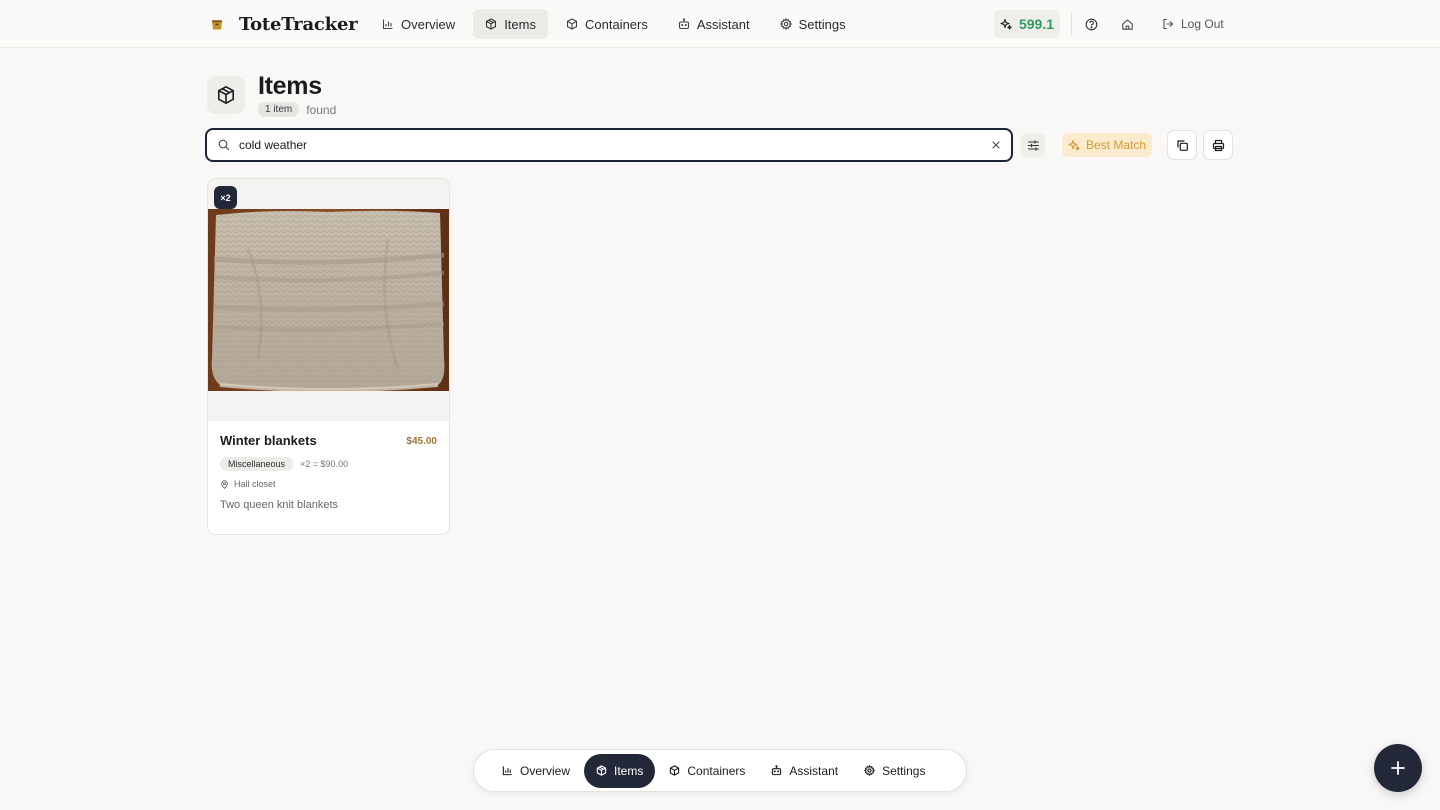 Image resolution: width=1440 pixels, height=810 pixels. I want to click on clear-search-icon, so click(996, 145).